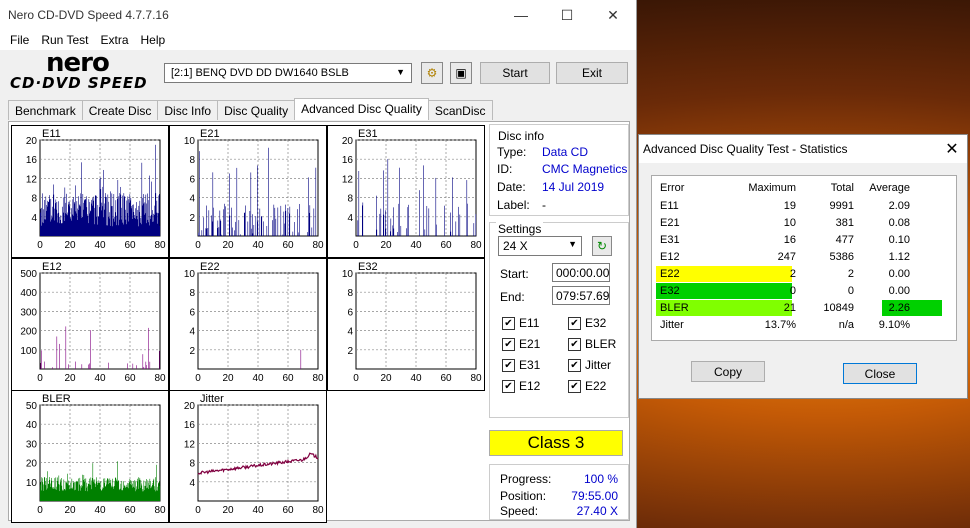  I want to click on x-tick-label: 60, so click(446, 245).